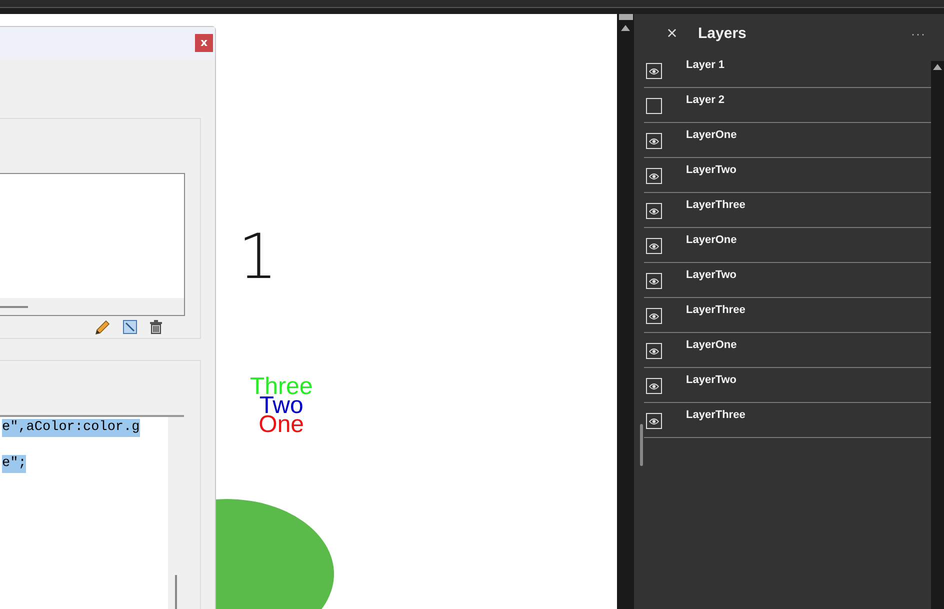  I want to click on layer-row: Layer 2, so click(787, 105).